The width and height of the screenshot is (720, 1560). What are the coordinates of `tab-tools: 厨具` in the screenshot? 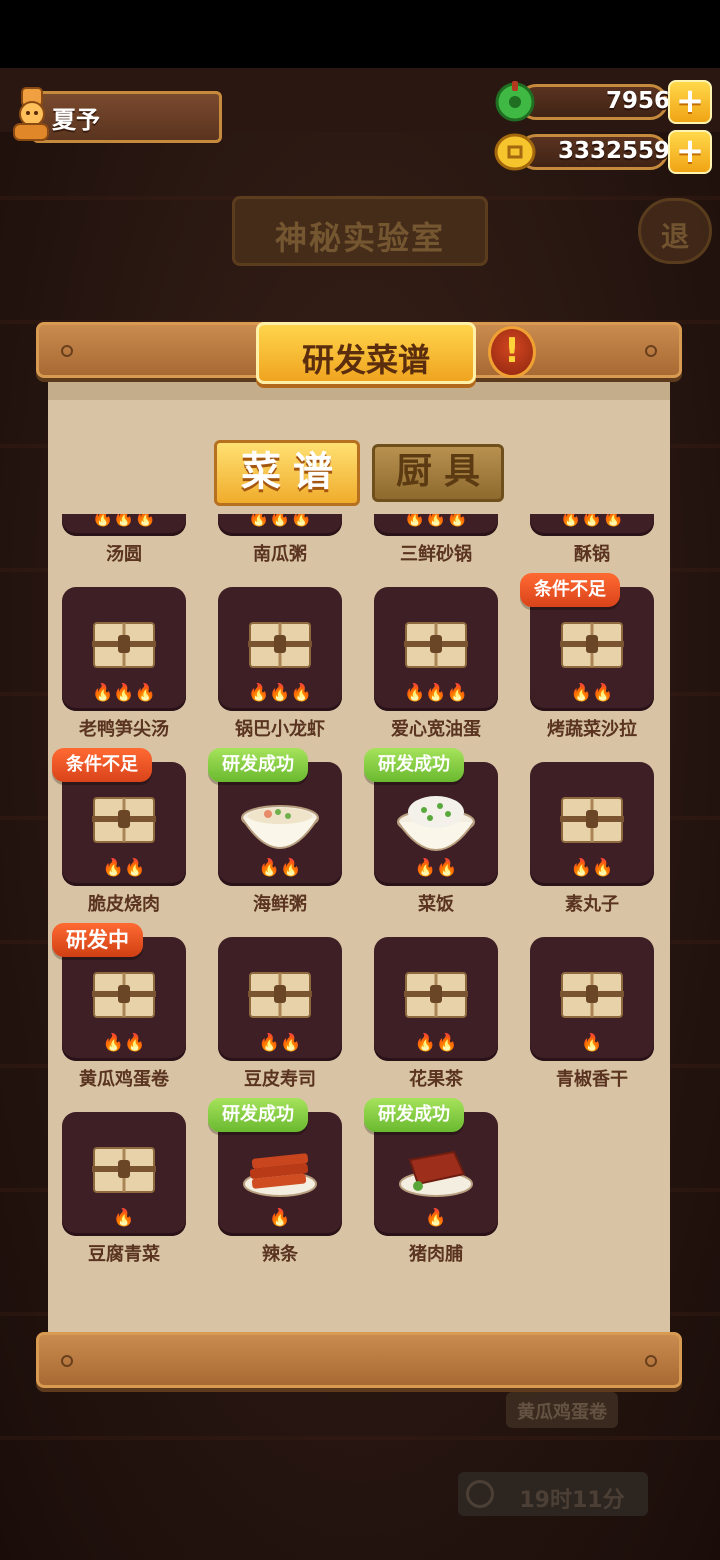 It's located at (438, 473).